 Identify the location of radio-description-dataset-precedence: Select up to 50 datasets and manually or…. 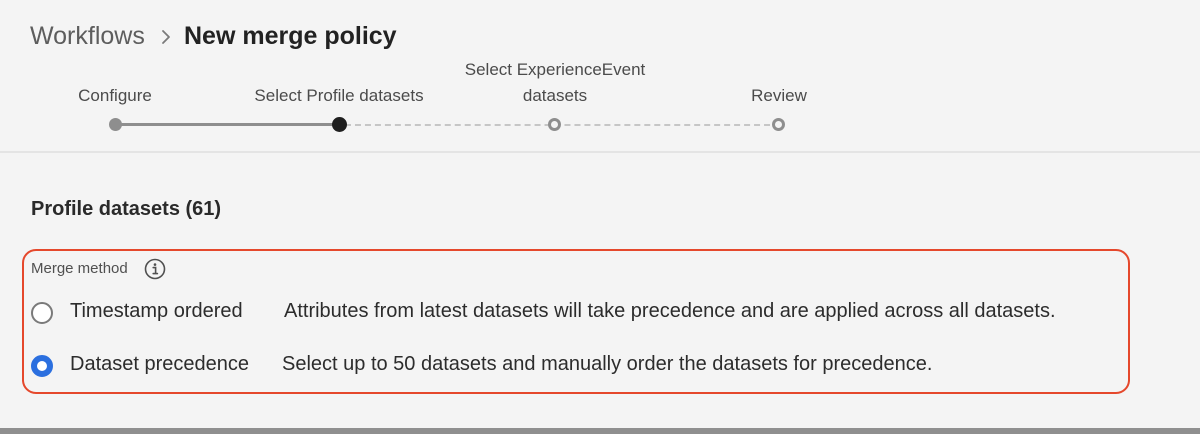
(607, 364).